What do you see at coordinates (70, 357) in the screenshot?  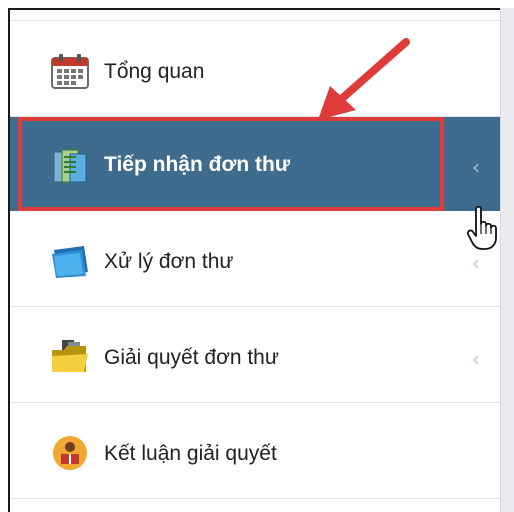 I see `yellow-folder-icon` at bounding box center [70, 357].